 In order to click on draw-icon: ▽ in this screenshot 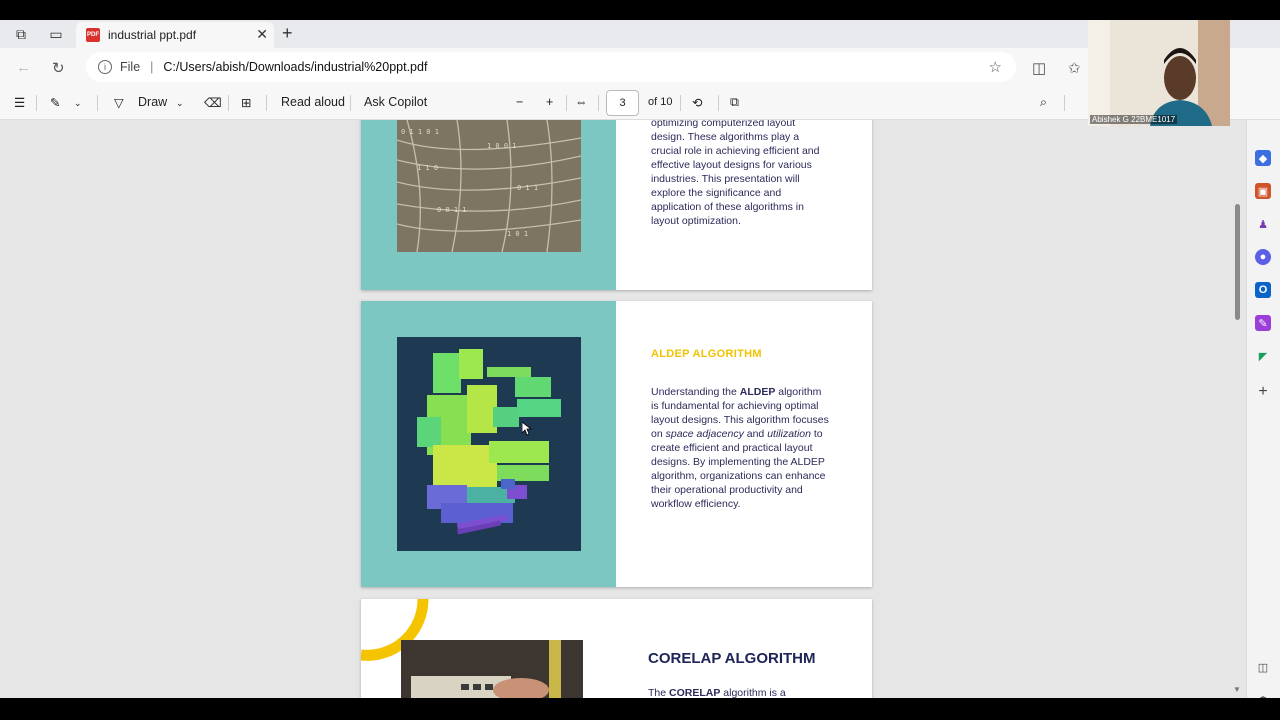, I will do `click(119, 102)`.